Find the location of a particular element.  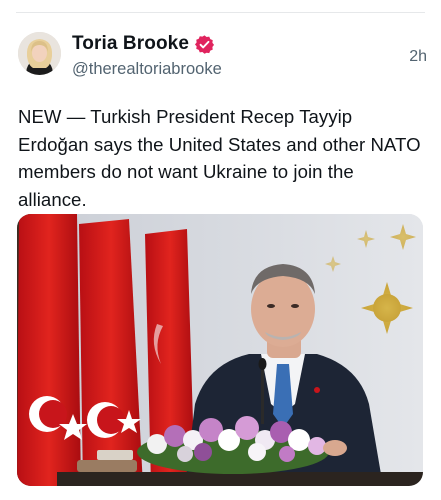

author-handle: @therealtoriabrooke is located at coordinates (249, 69).